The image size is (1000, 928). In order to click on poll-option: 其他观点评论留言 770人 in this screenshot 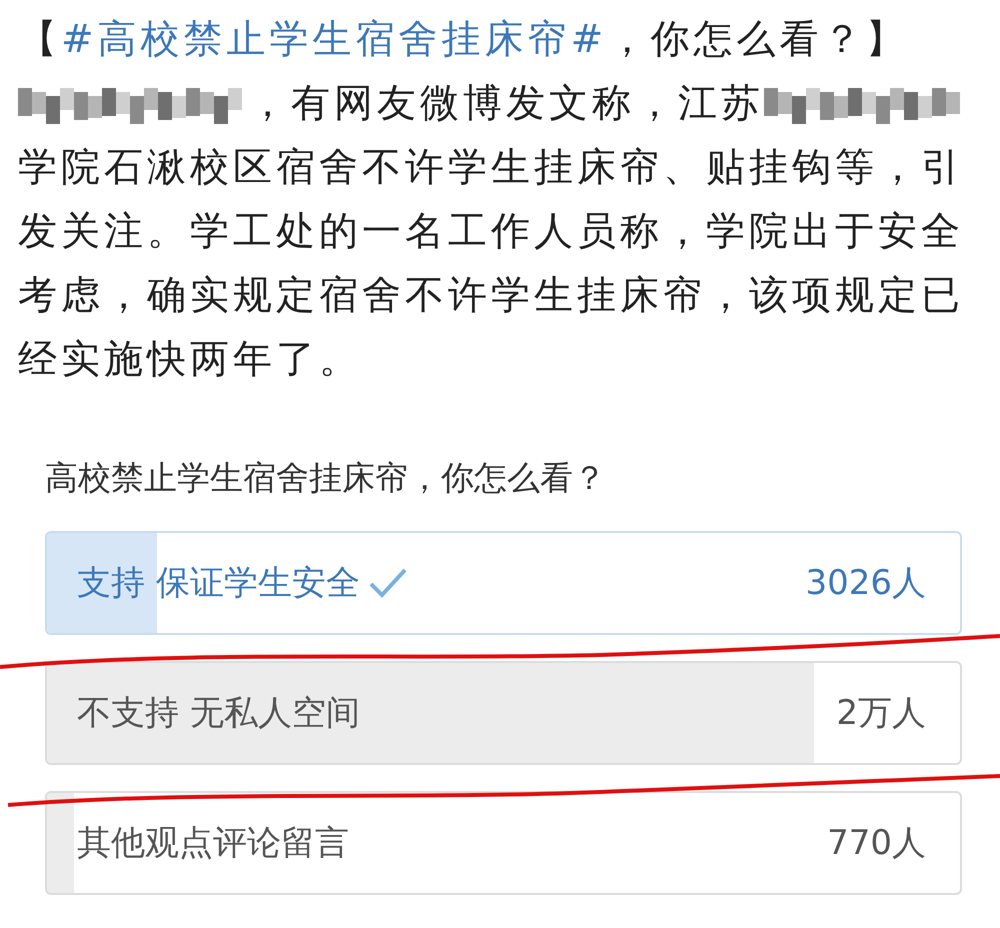, I will do `click(503, 843)`.